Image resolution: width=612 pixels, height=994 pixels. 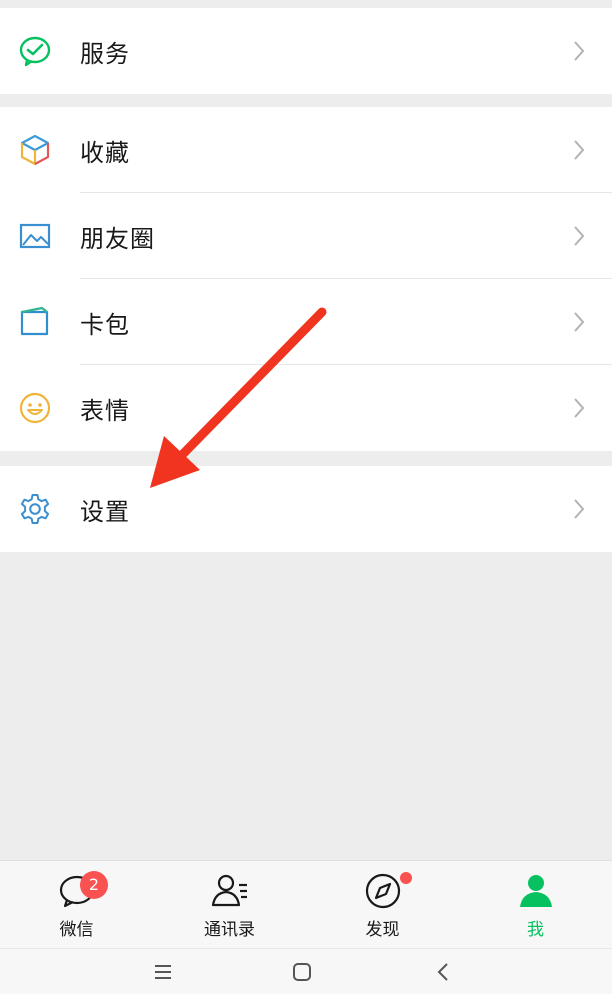 I want to click on tab-discover: 发现, so click(x=382, y=905).